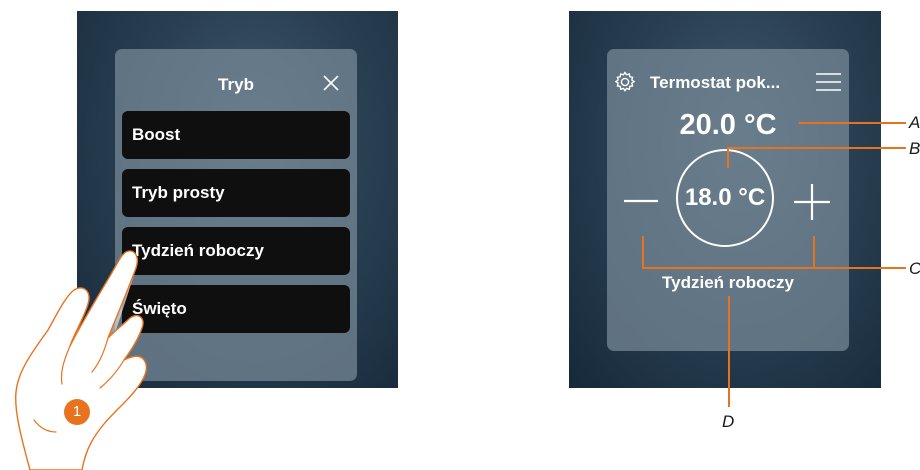 This screenshot has width=920, height=470. What do you see at coordinates (81, 360) in the screenshot?
I see `hand-illustration` at bounding box center [81, 360].